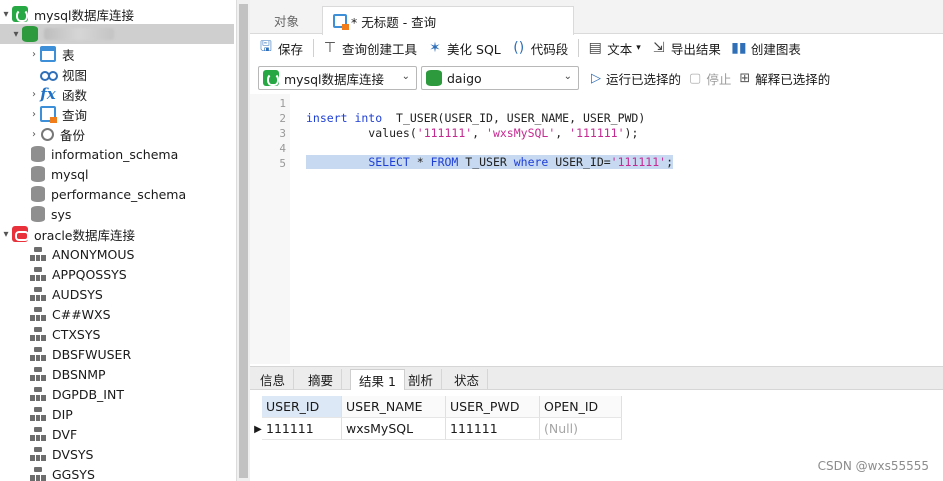 This screenshot has height=481, width=943. Describe the element at coordinates (117, 154) in the screenshot. I see `tree-db-information-schema: information_schema` at that location.